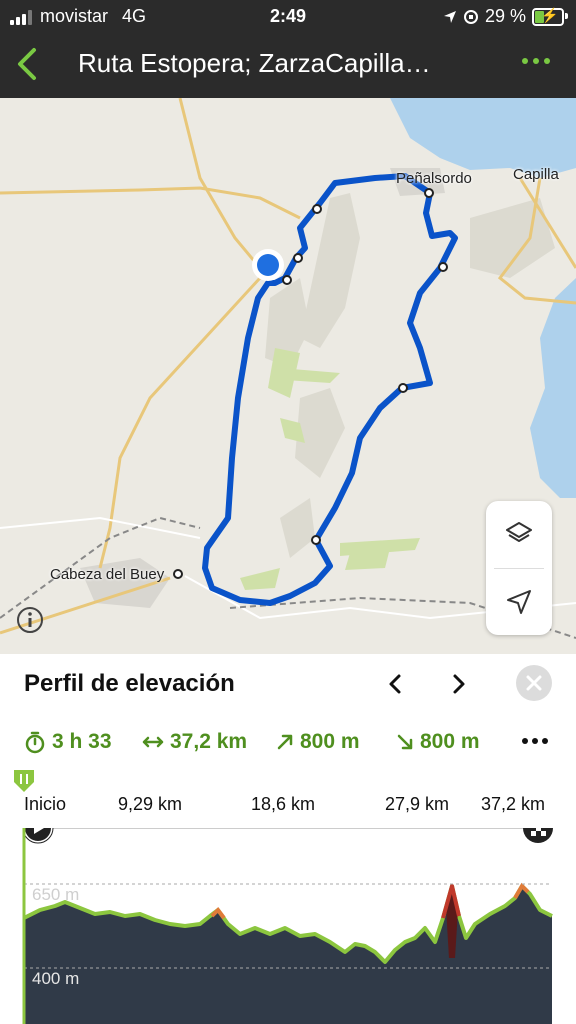 Image resolution: width=576 pixels, height=1024 pixels. Describe the element at coordinates (35, 742) in the screenshot. I see `stopwatch-icon` at that location.